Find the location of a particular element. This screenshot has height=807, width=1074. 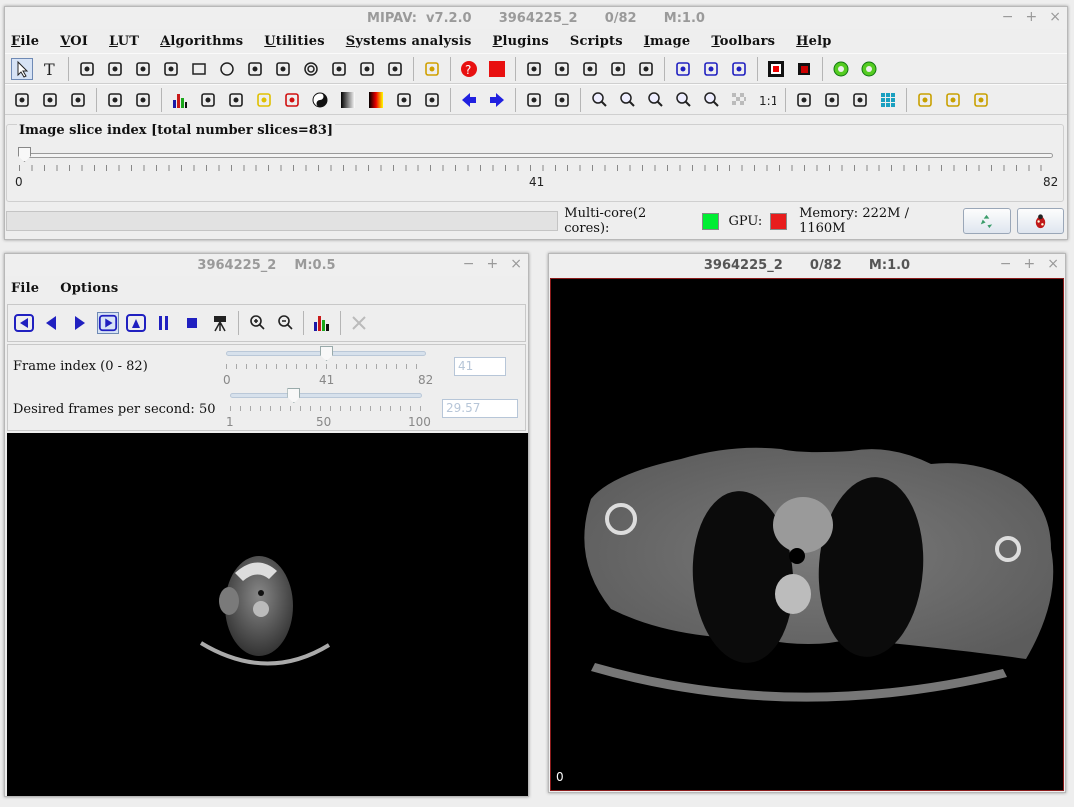

slice-slider-thumb is located at coordinates (24, 154).